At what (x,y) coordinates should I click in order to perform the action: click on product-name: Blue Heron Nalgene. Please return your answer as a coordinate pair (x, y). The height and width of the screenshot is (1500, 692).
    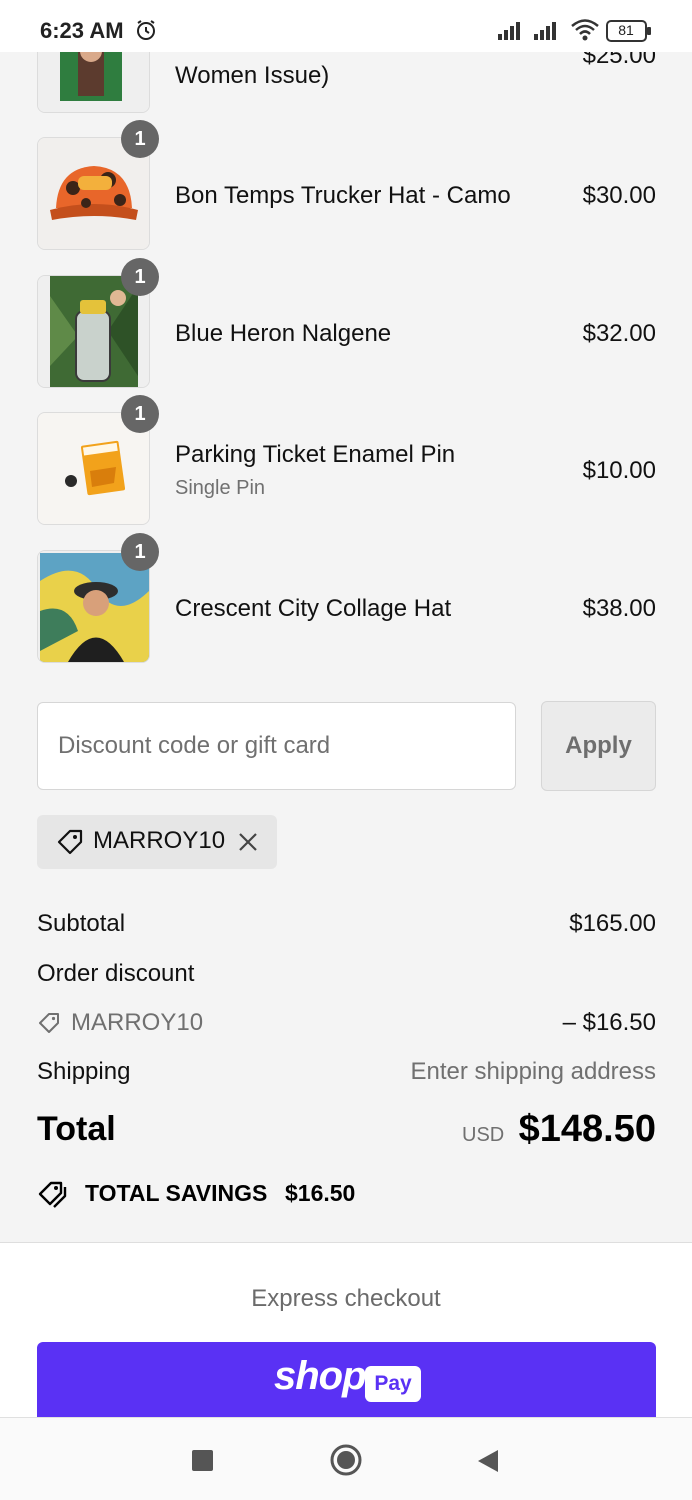
    Looking at the image, I should click on (283, 333).